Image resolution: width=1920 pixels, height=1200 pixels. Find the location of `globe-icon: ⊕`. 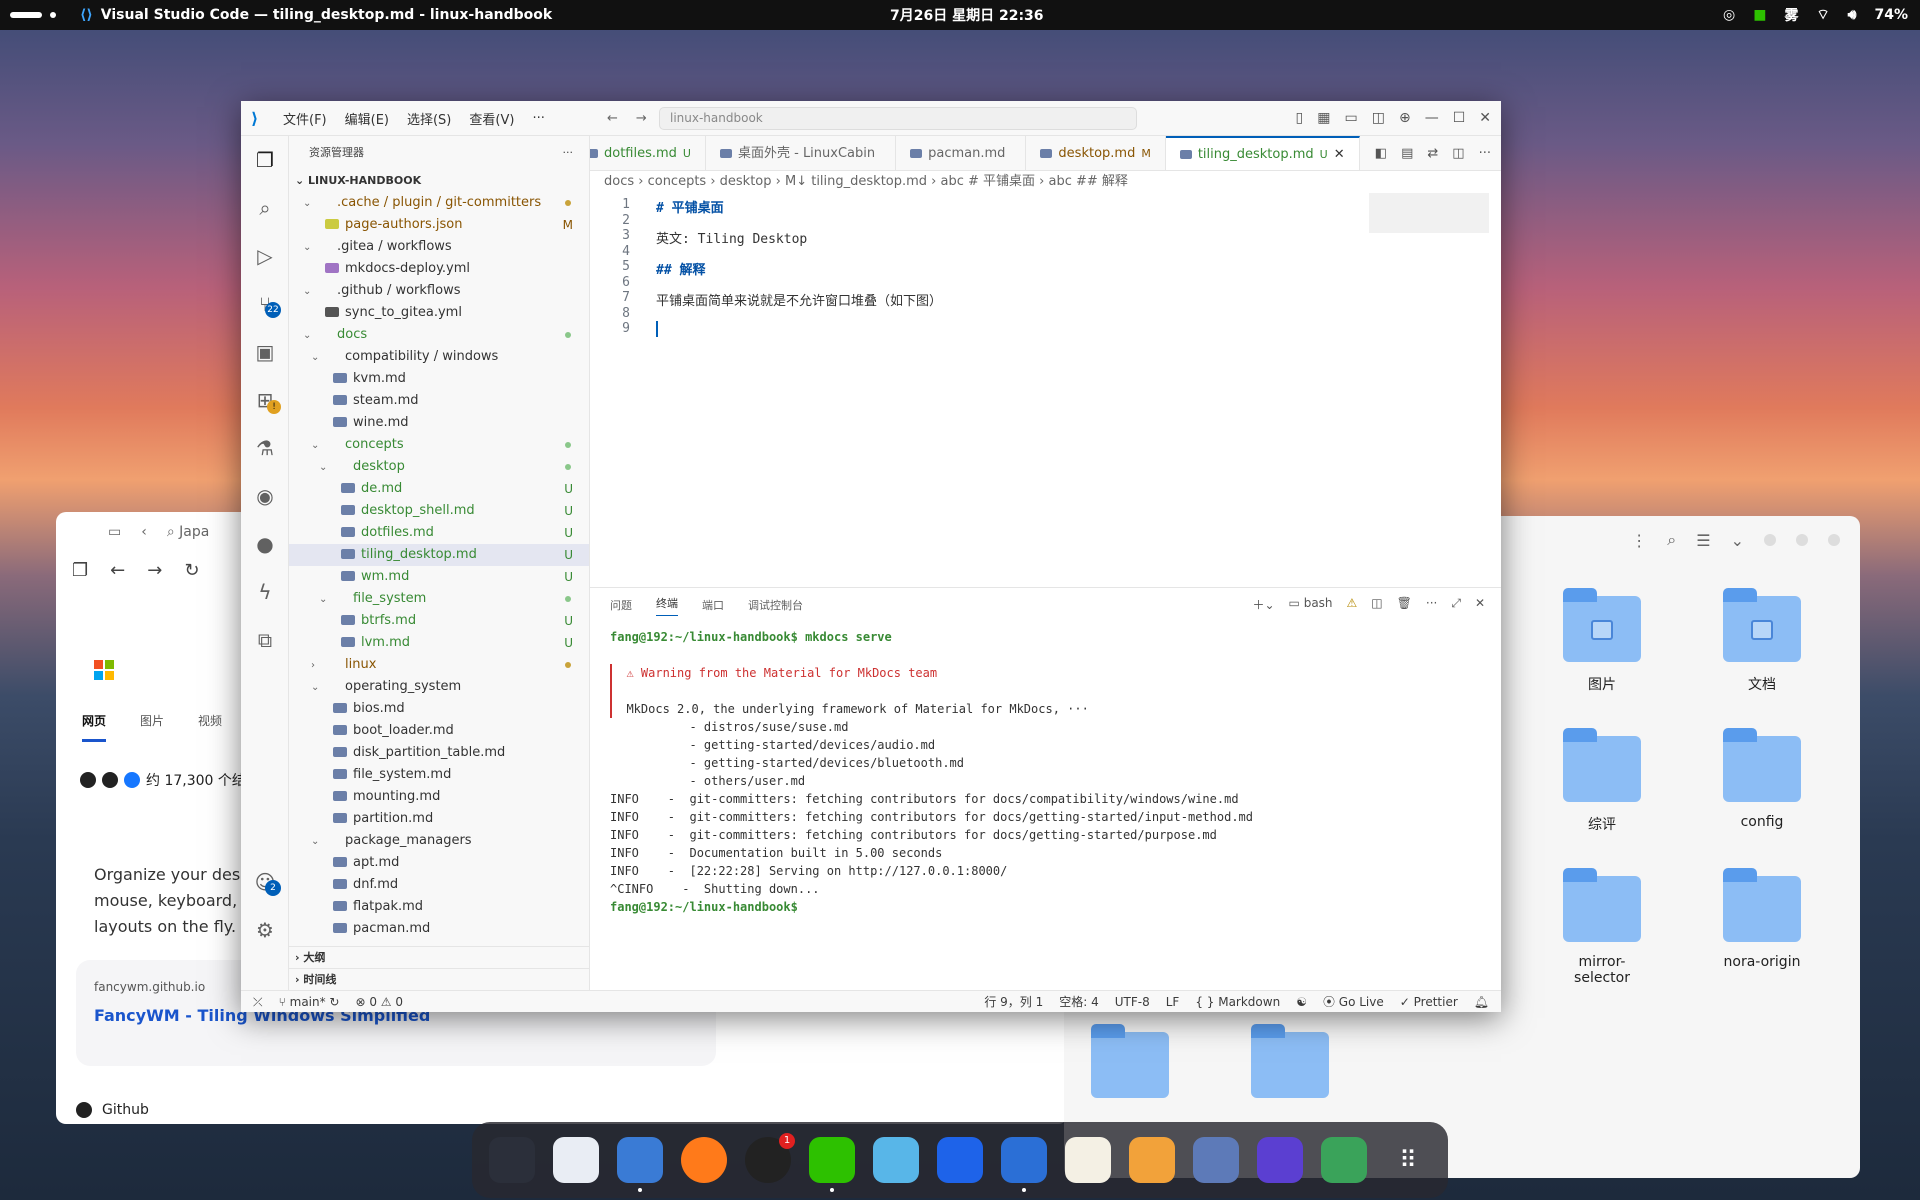

globe-icon: ⊕ is located at coordinates (1405, 118).